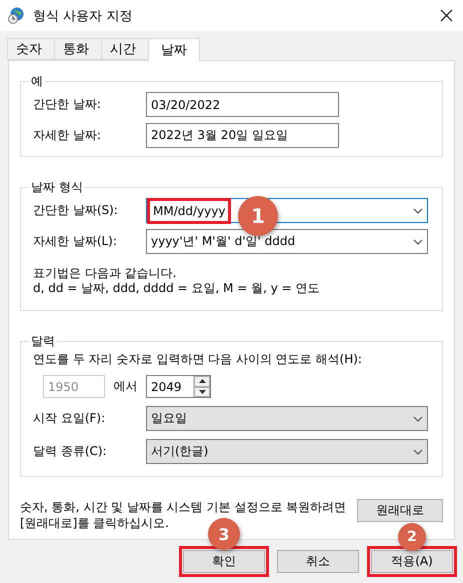  I want to click on field-label: 간단한 날짜:, so click(67, 104).